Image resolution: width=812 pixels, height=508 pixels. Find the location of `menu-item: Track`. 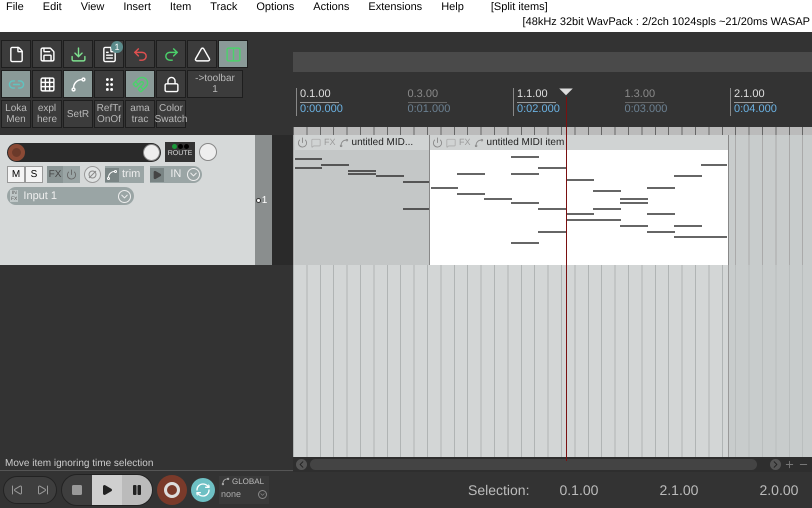

menu-item: Track is located at coordinates (224, 6).